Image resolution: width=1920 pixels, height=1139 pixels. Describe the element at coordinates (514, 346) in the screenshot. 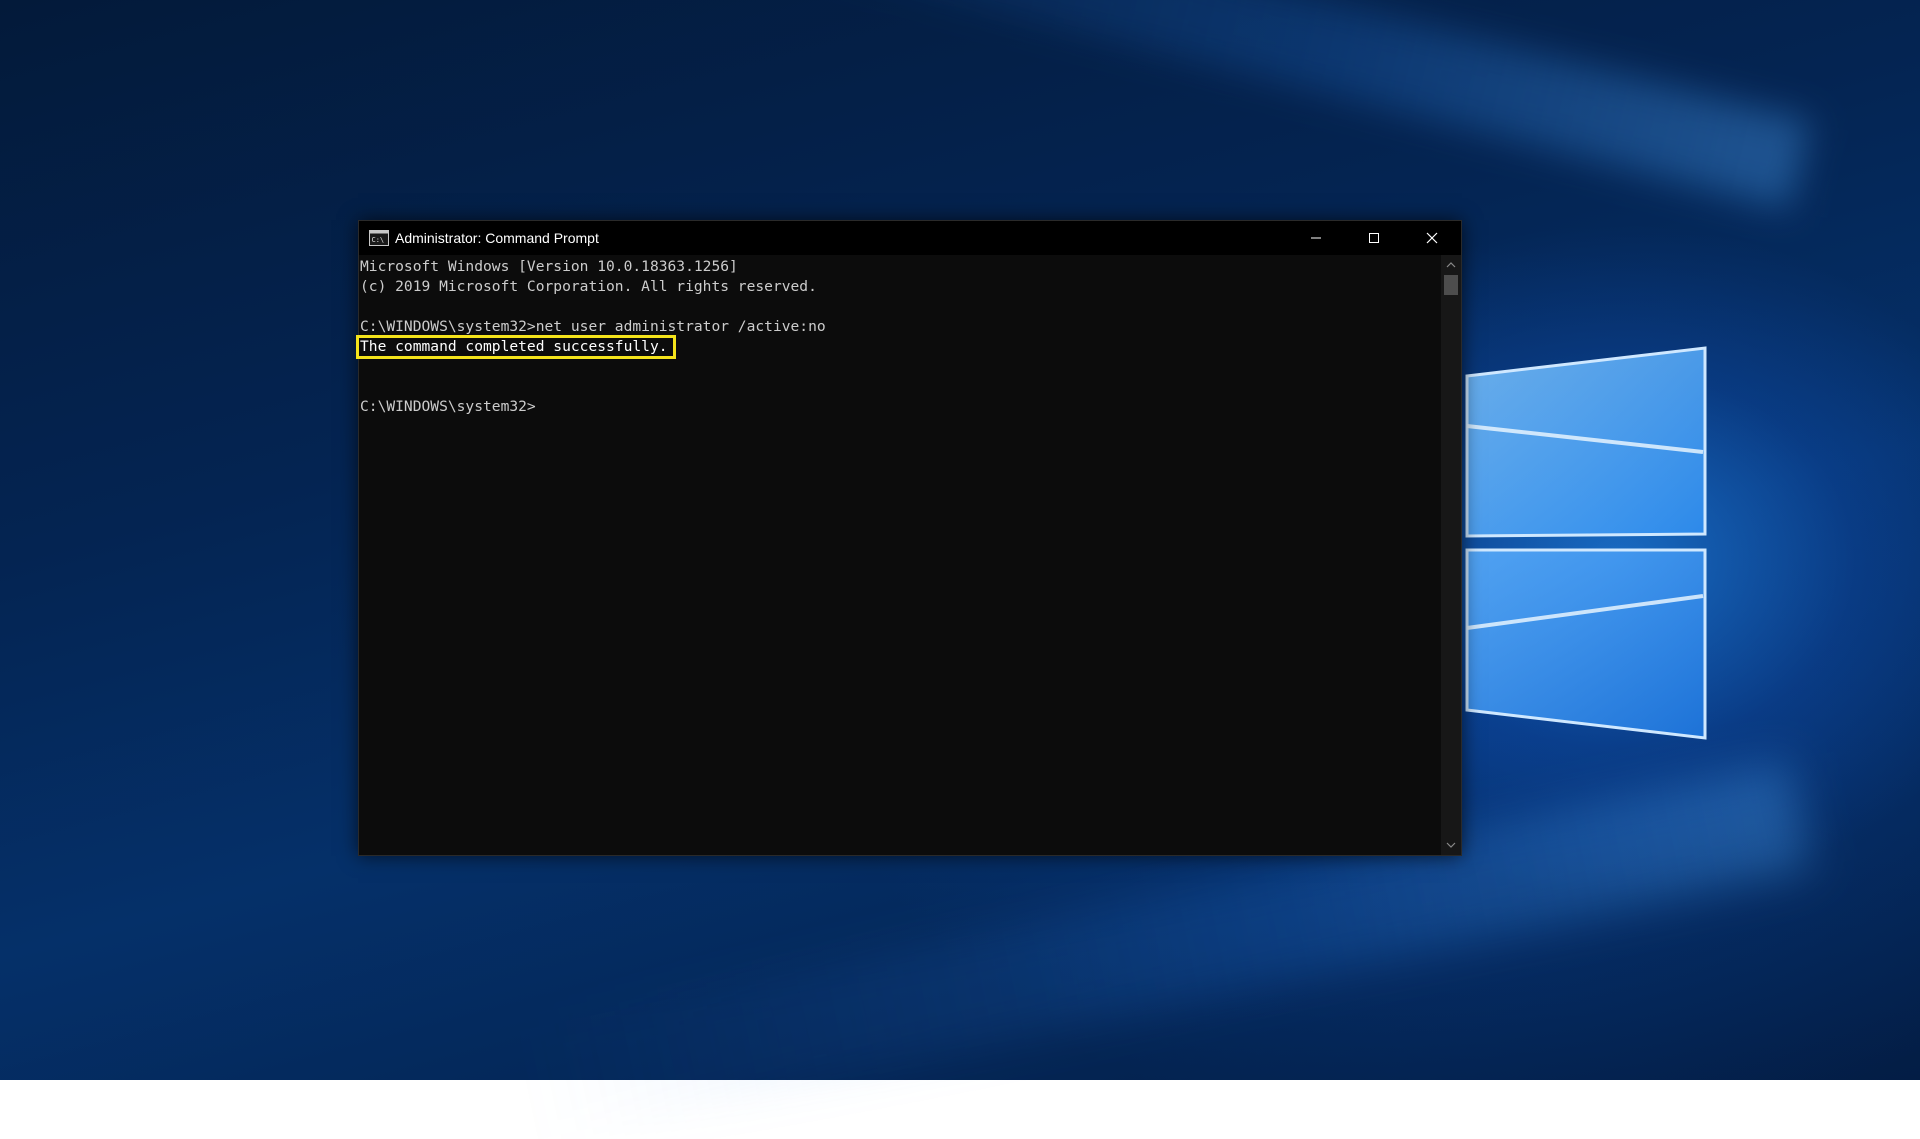

I see `console-line-highlighted: The command completed successfully.` at that location.